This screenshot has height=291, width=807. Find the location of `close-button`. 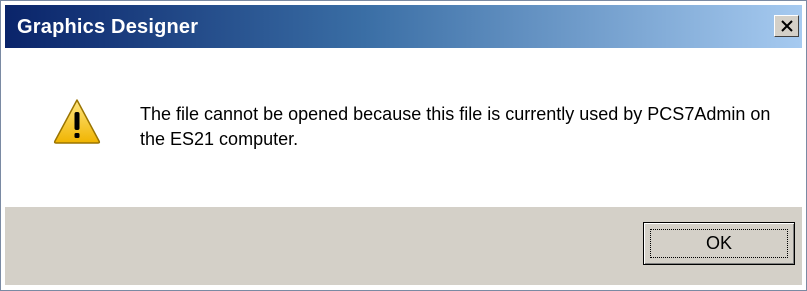

close-button is located at coordinates (786, 26).